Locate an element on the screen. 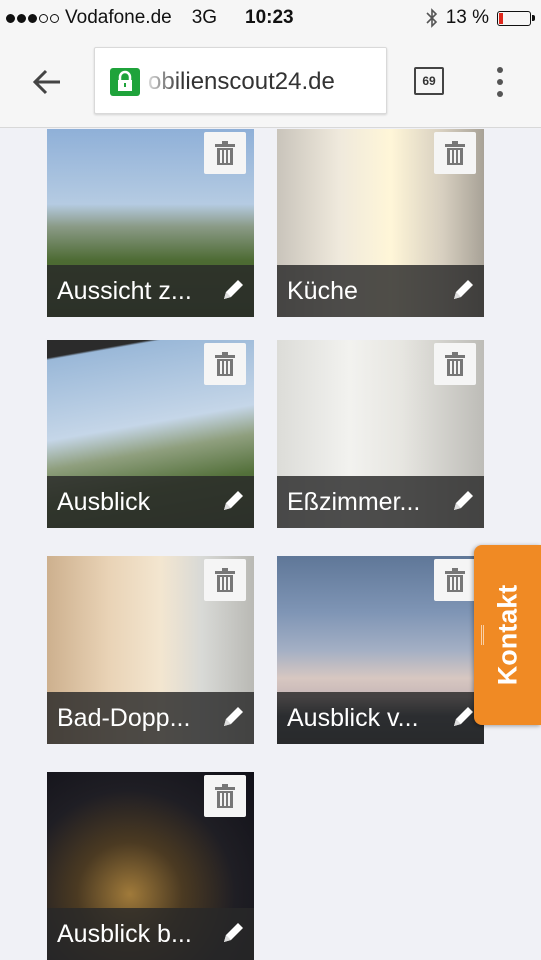 The width and height of the screenshot is (541, 960). photo-caption: Küche is located at coordinates (380, 291).